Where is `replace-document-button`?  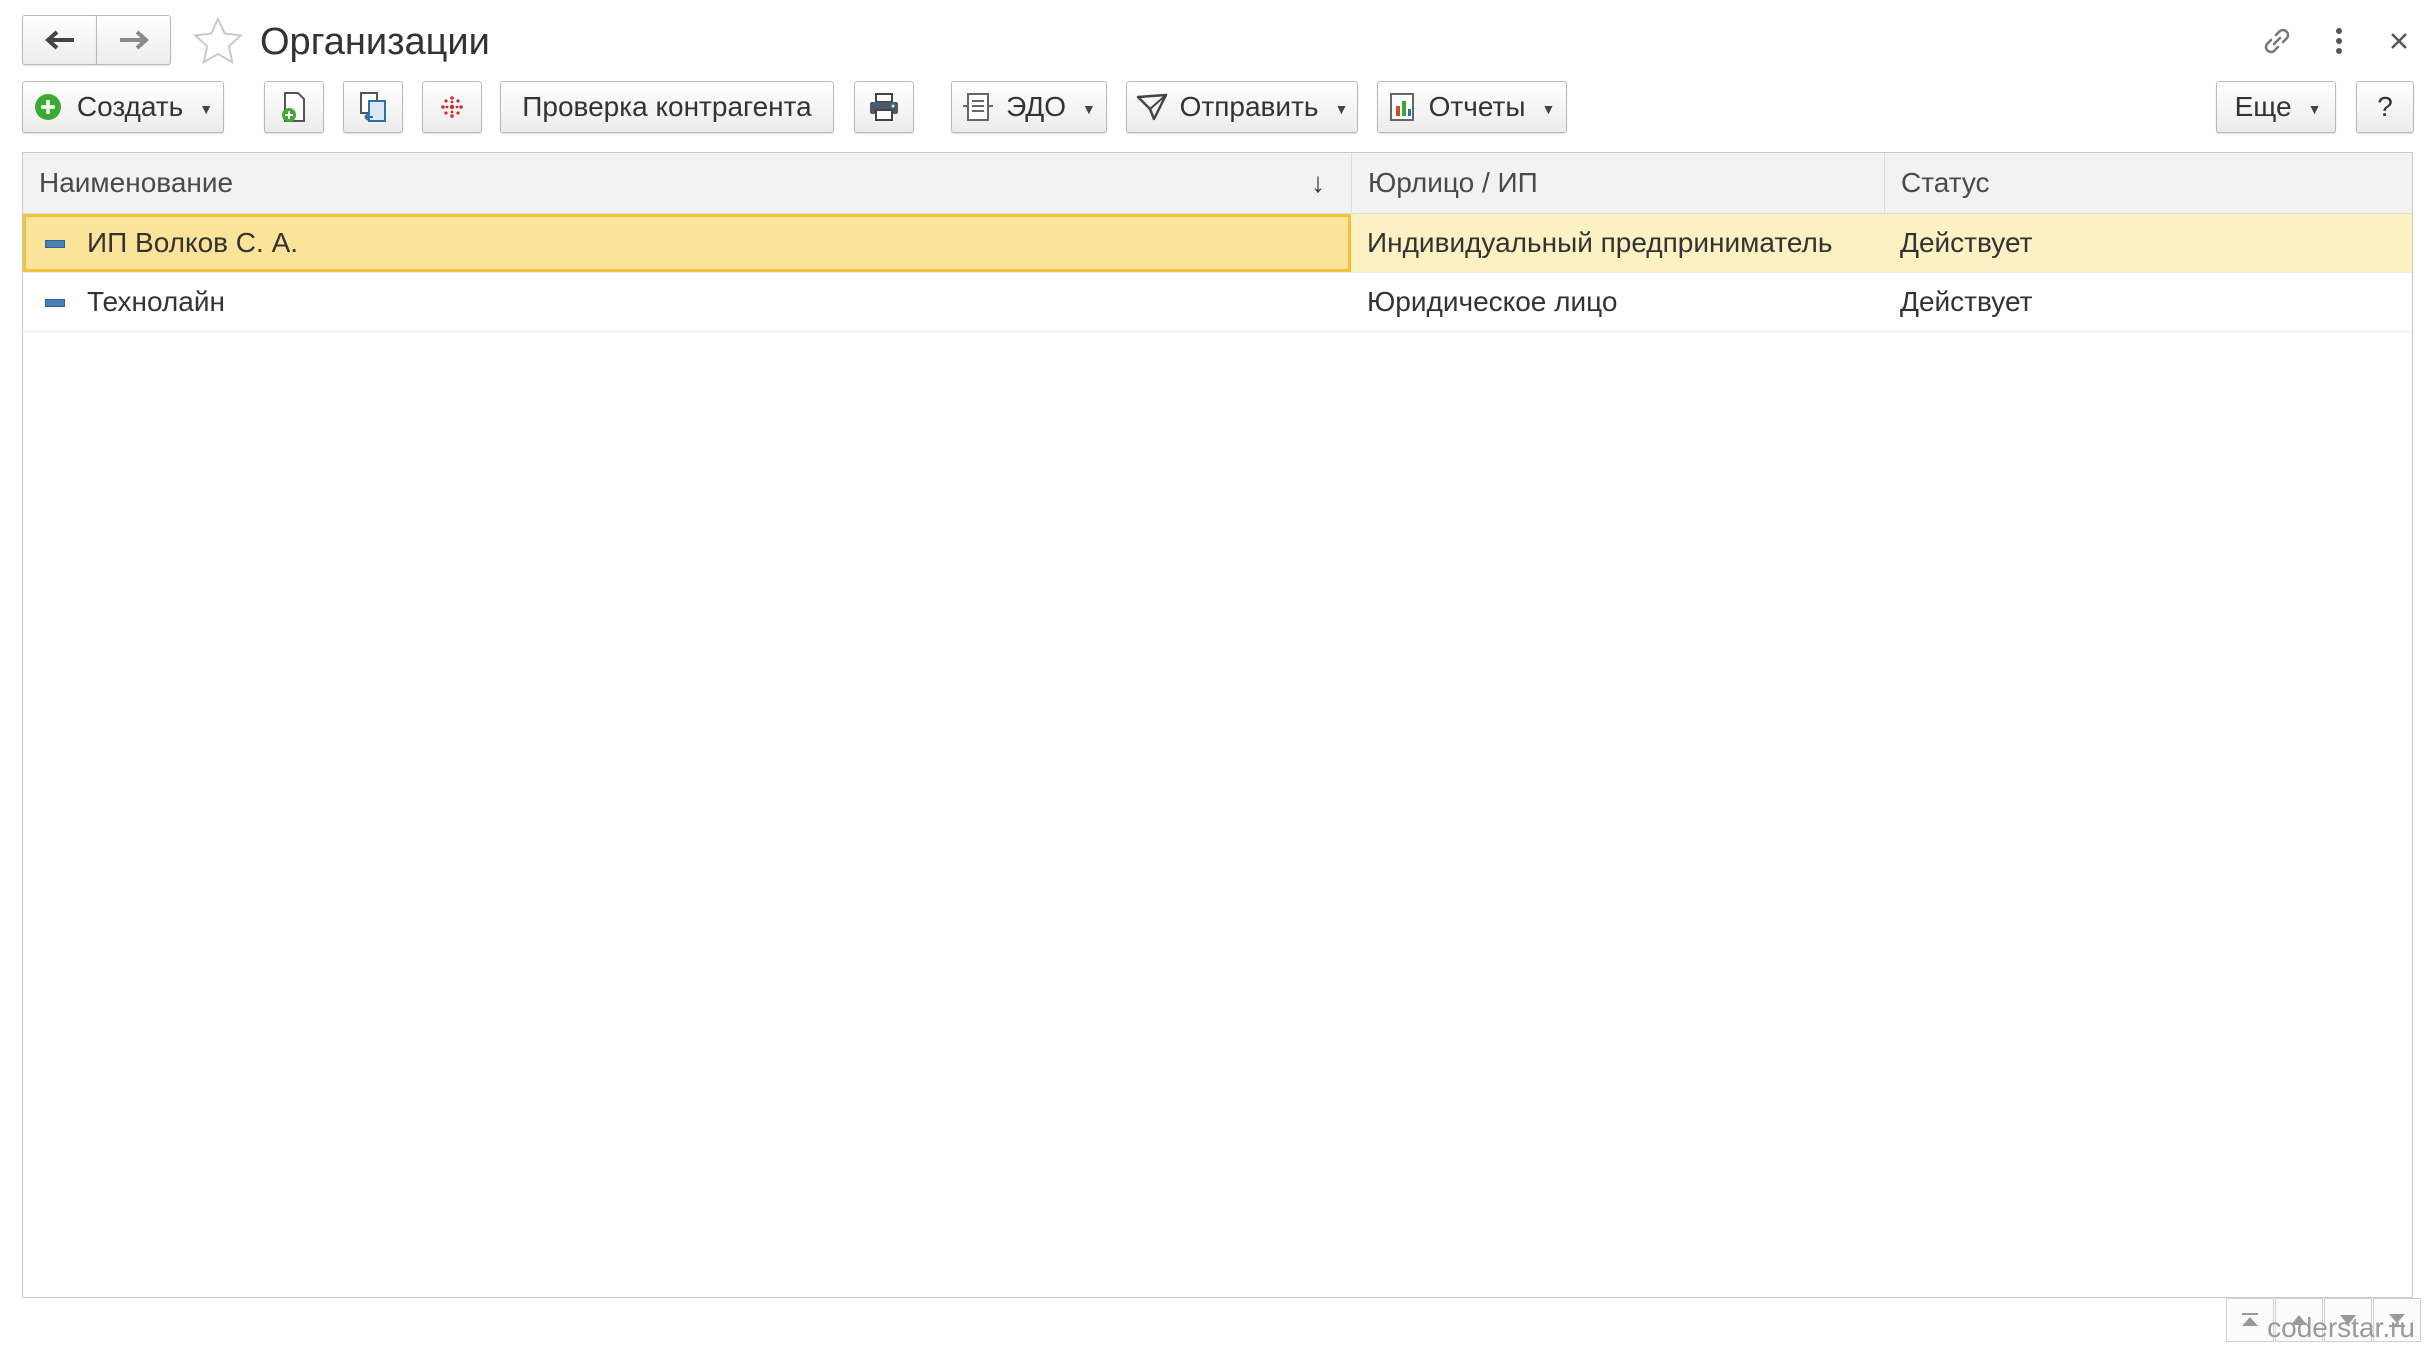 replace-document-button is located at coordinates (373, 107).